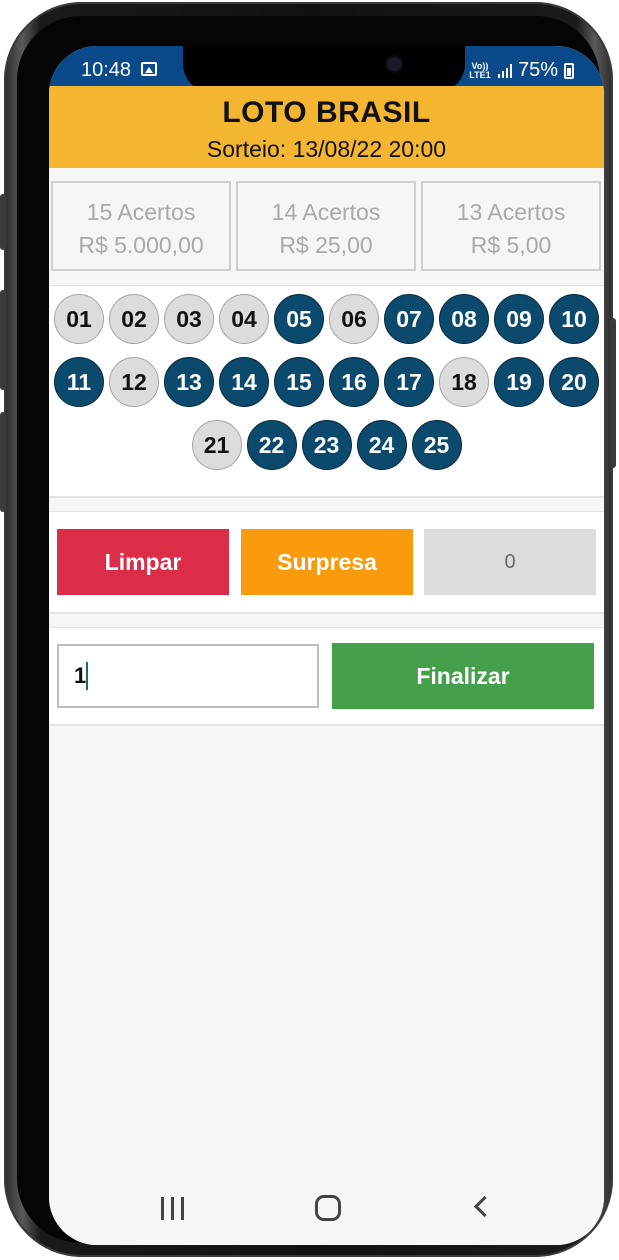 The height and width of the screenshot is (1260, 619). I want to click on app-header: LOTO BRASIL Sorteio: 13/08/22 20:00, so click(326, 127).